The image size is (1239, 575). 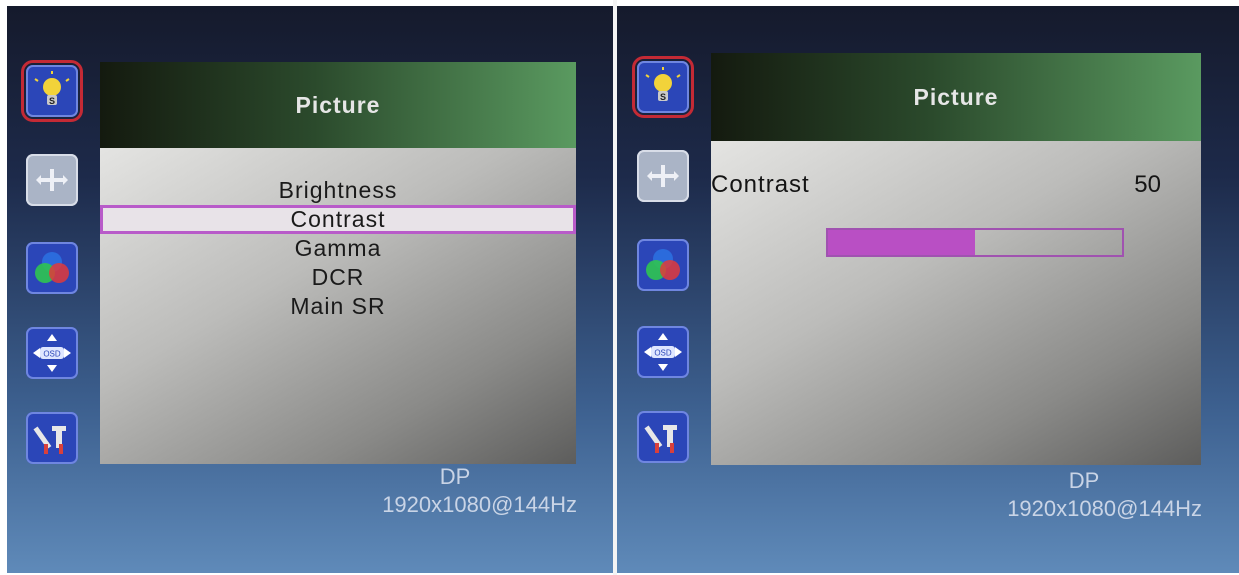 What do you see at coordinates (760, 184) in the screenshot?
I see `setting-label: Contrast` at bounding box center [760, 184].